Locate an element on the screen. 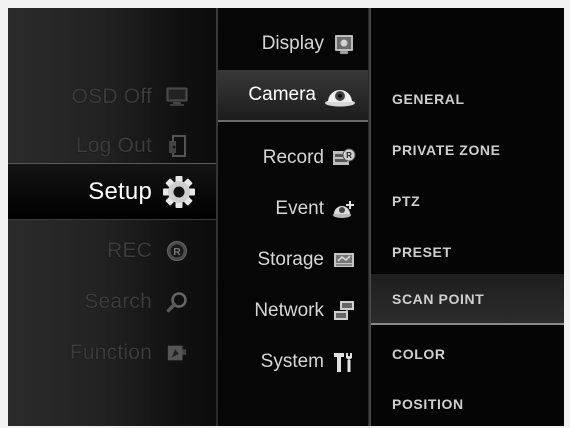 The height and width of the screenshot is (428, 570). camera-item-scan-point: SCAN POINT is located at coordinates (467, 299).